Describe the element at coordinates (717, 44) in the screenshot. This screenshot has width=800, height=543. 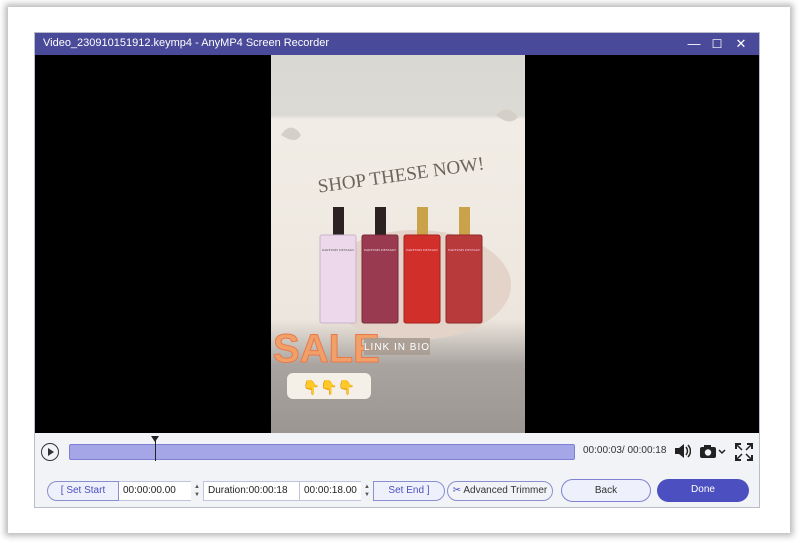
I see `maximize-button: ☐` at that location.